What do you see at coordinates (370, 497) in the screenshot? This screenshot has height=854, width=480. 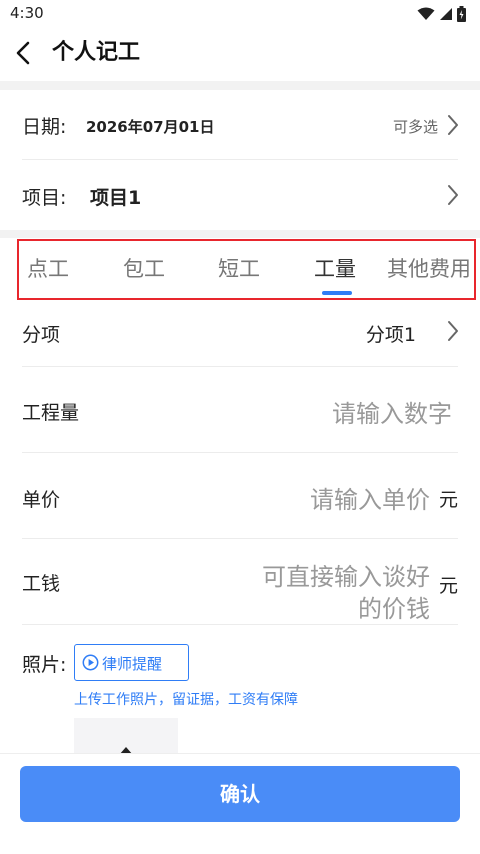 I see `unit-price-input: 请输入单价` at bounding box center [370, 497].